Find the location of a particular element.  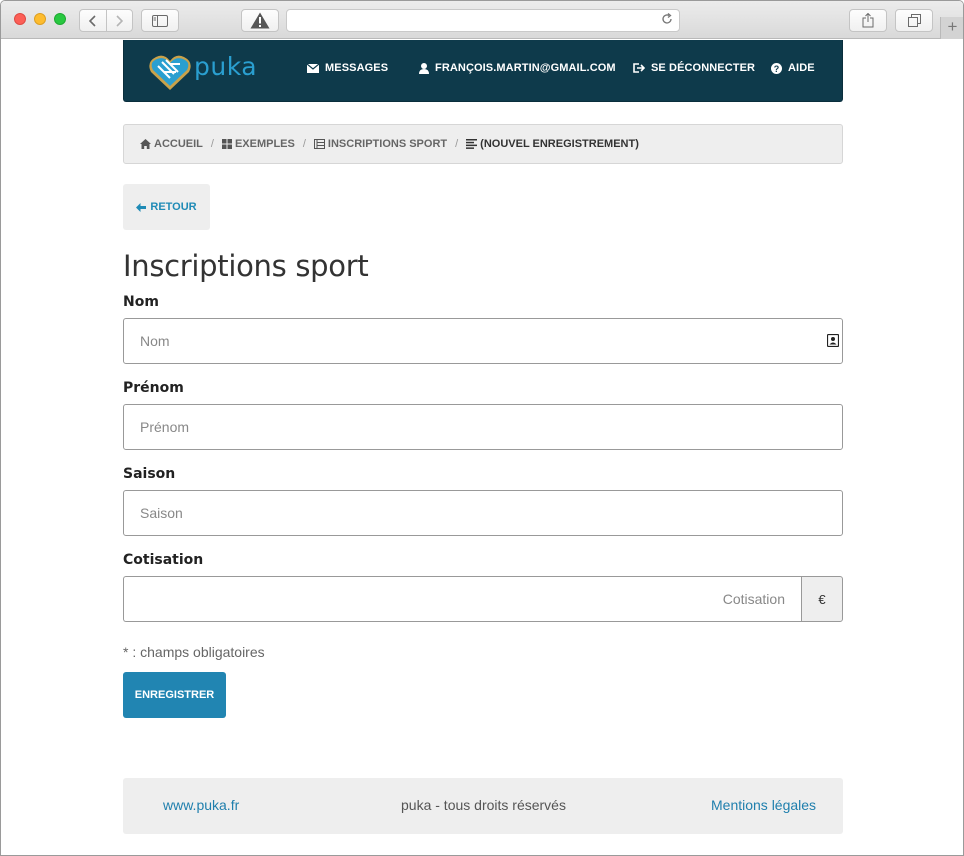

nav-messages-label: MESSAGES is located at coordinates (357, 68).